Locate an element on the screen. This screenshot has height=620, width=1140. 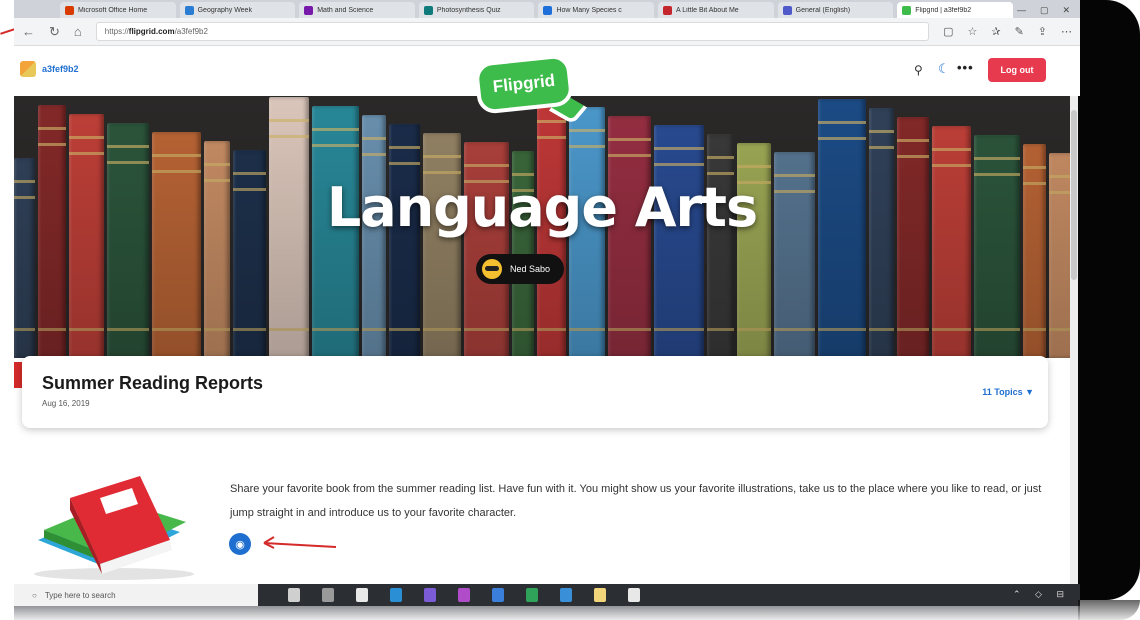
browser-tab-label: Flipgrid | a3fef9b2 is located at coordinates (943, 10).